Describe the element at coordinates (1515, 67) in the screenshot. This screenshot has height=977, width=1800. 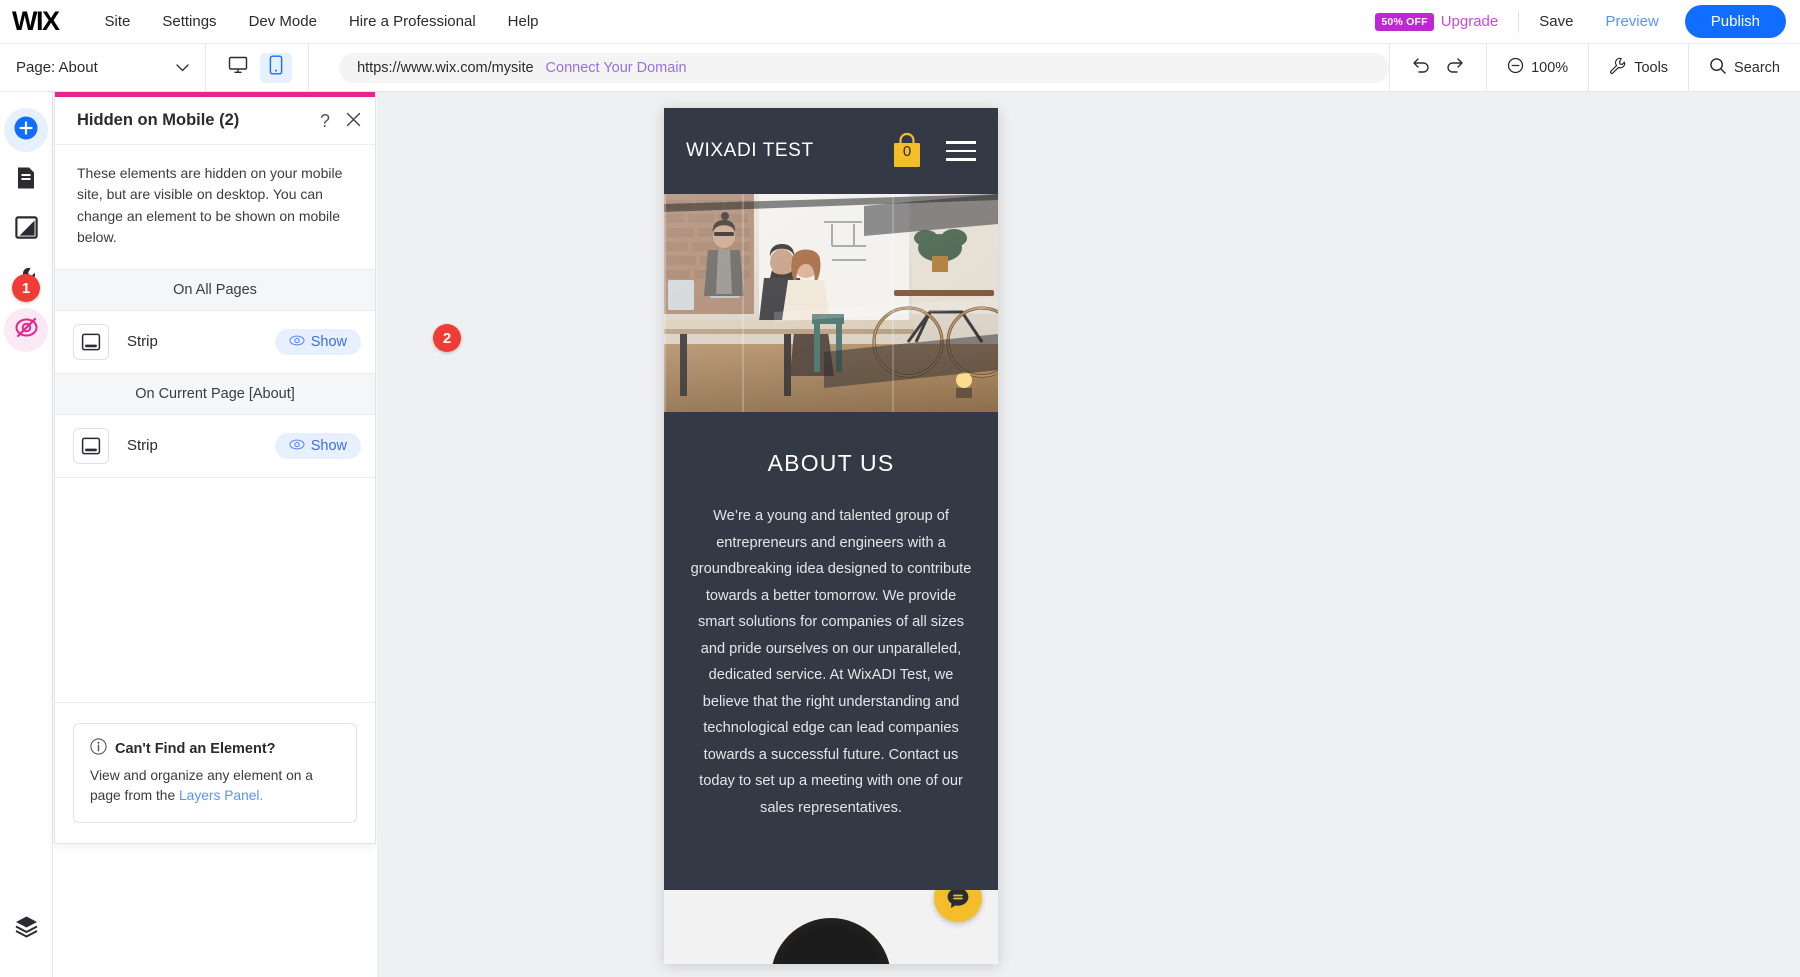
I see `zoom-out-icon` at that location.